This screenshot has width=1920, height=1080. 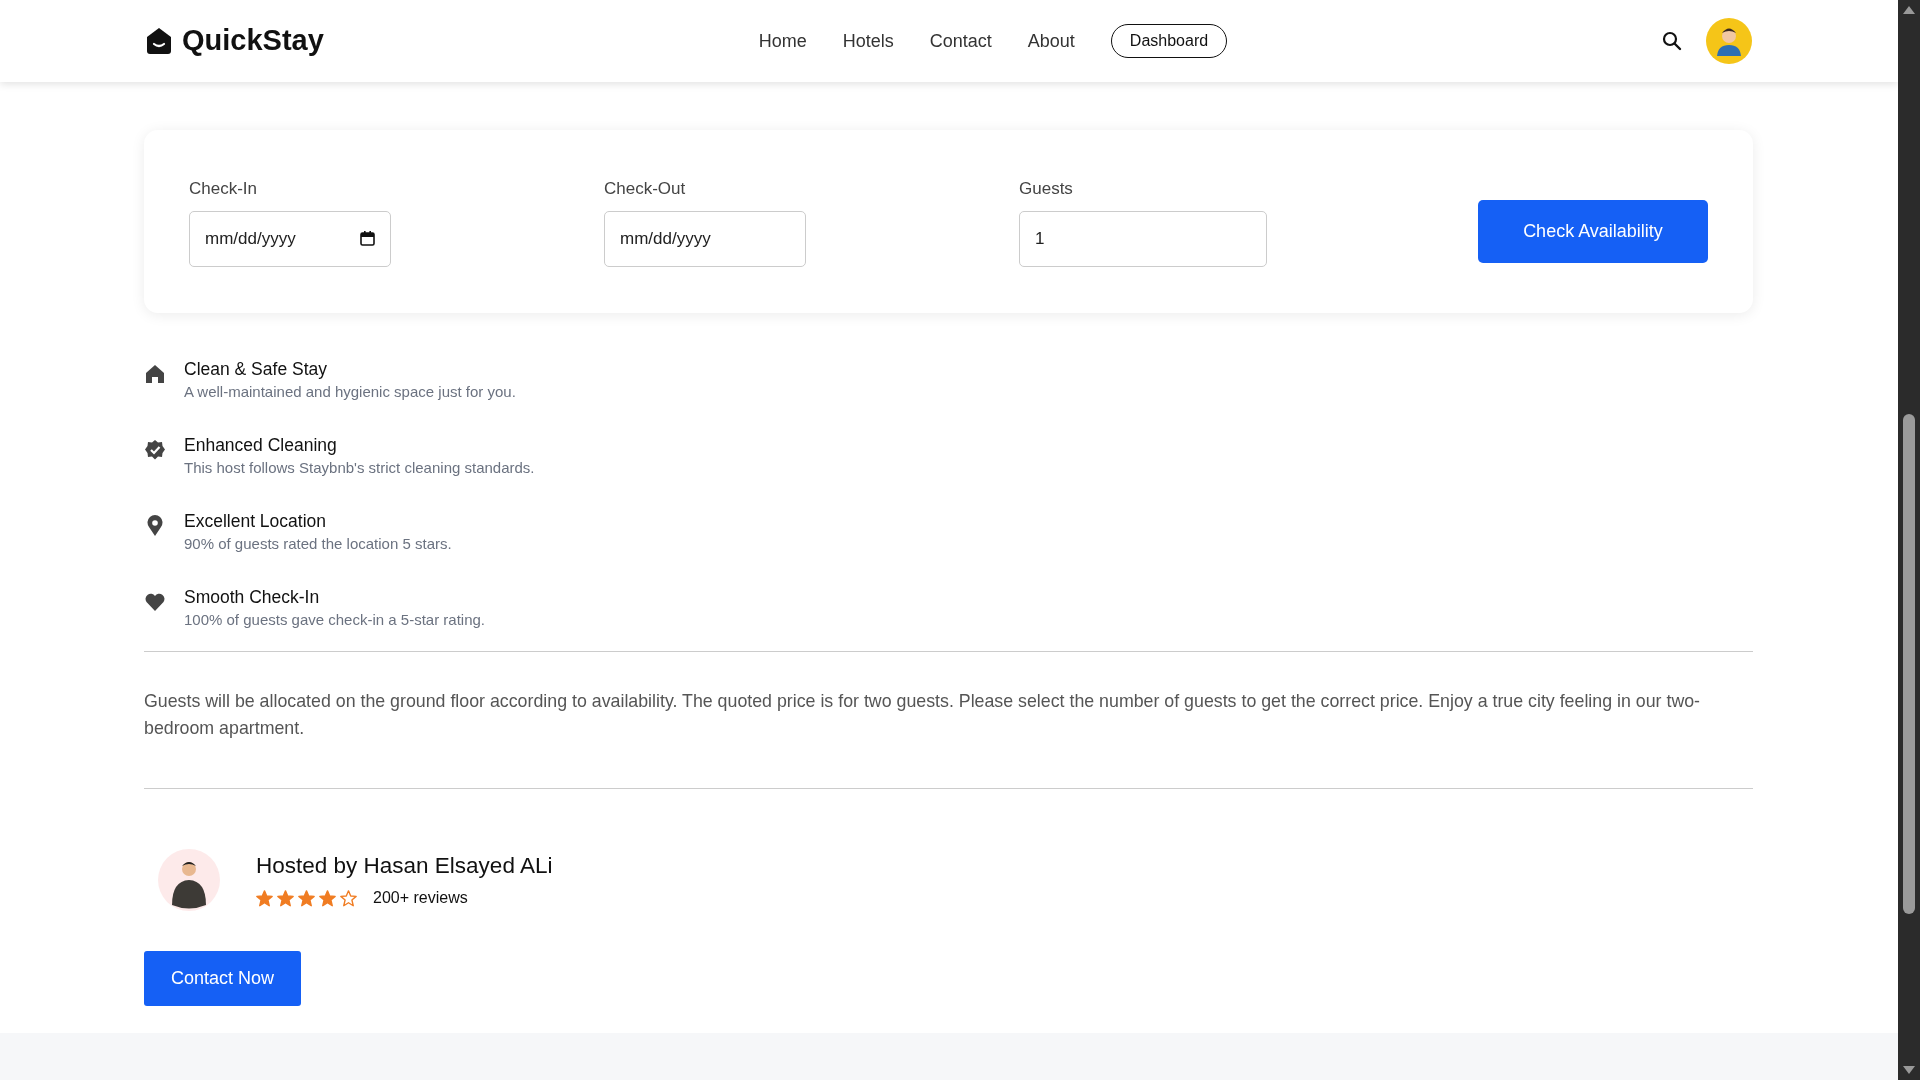 I want to click on field-label: Guests, so click(x=1046, y=189).